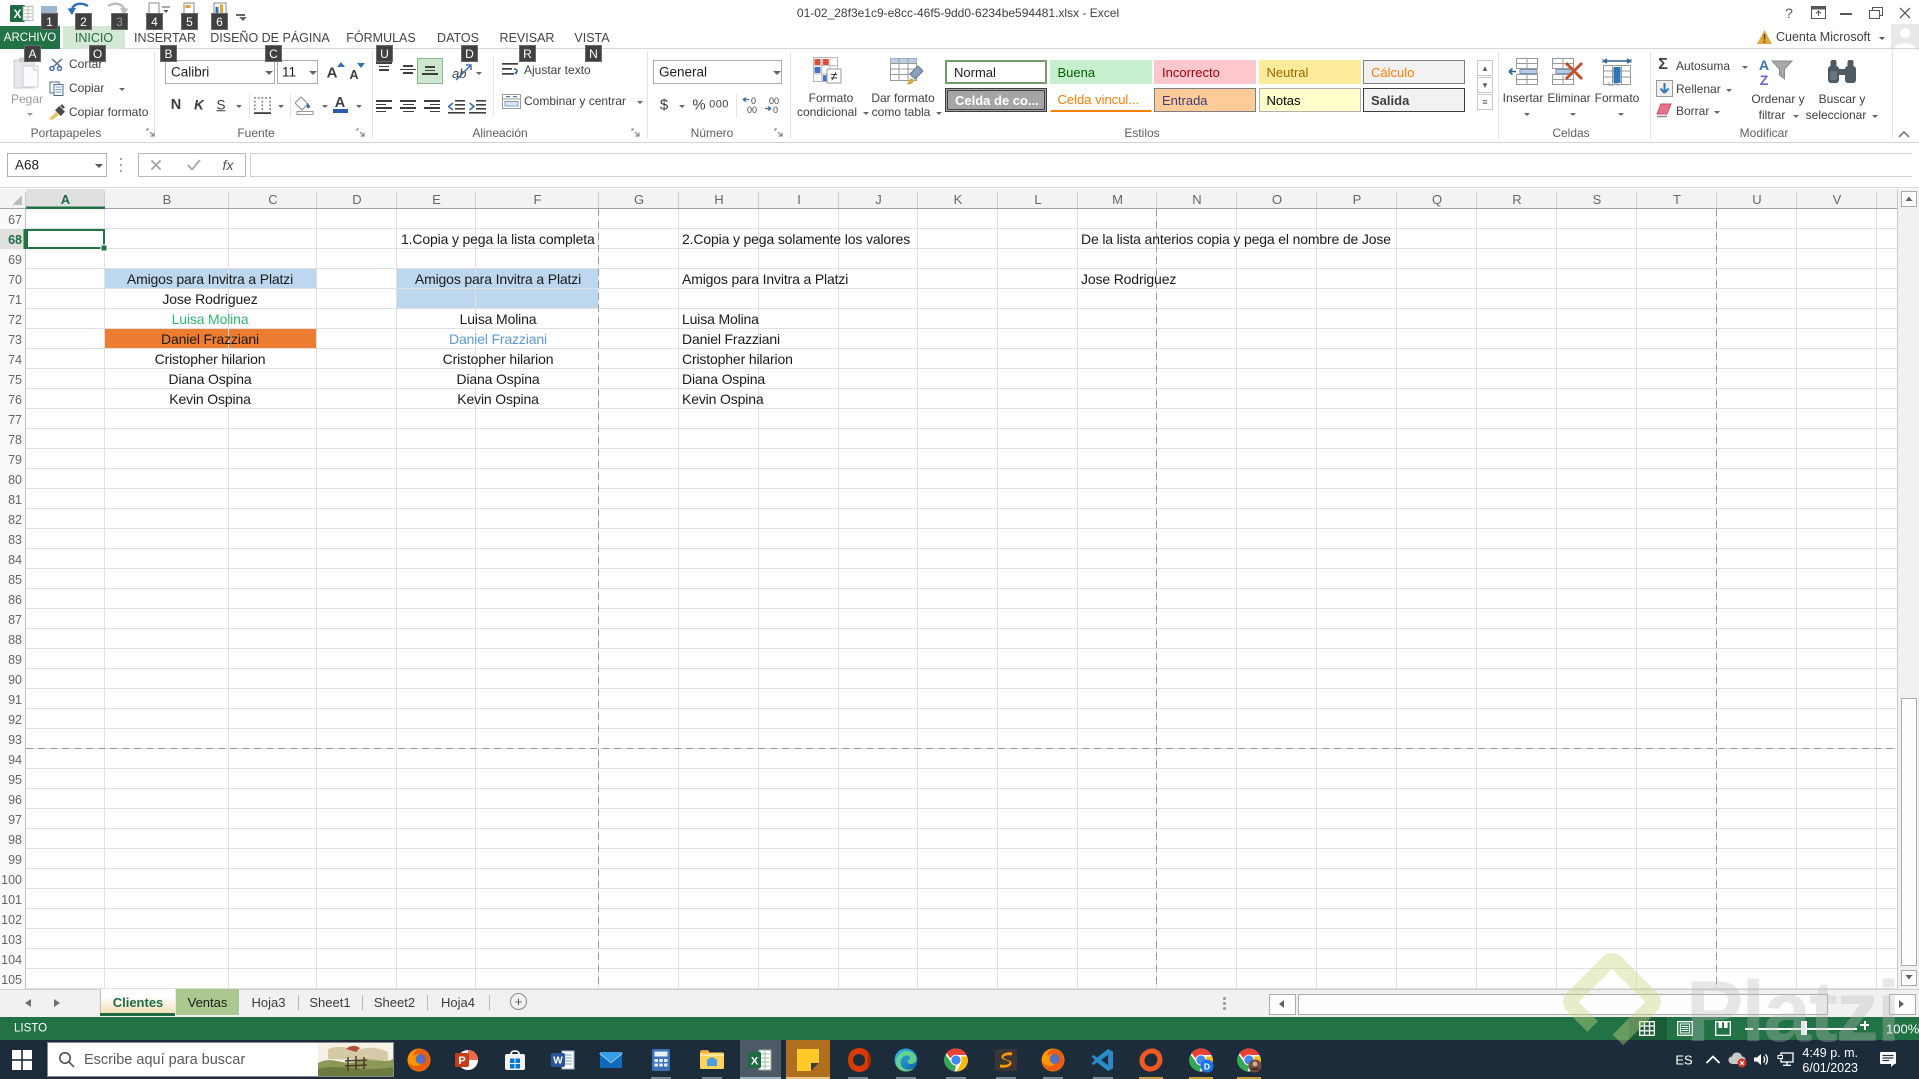 This screenshot has height=1079, width=1919. What do you see at coordinates (15, 720) in the screenshot?
I see `svg-text: 92` at bounding box center [15, 720].